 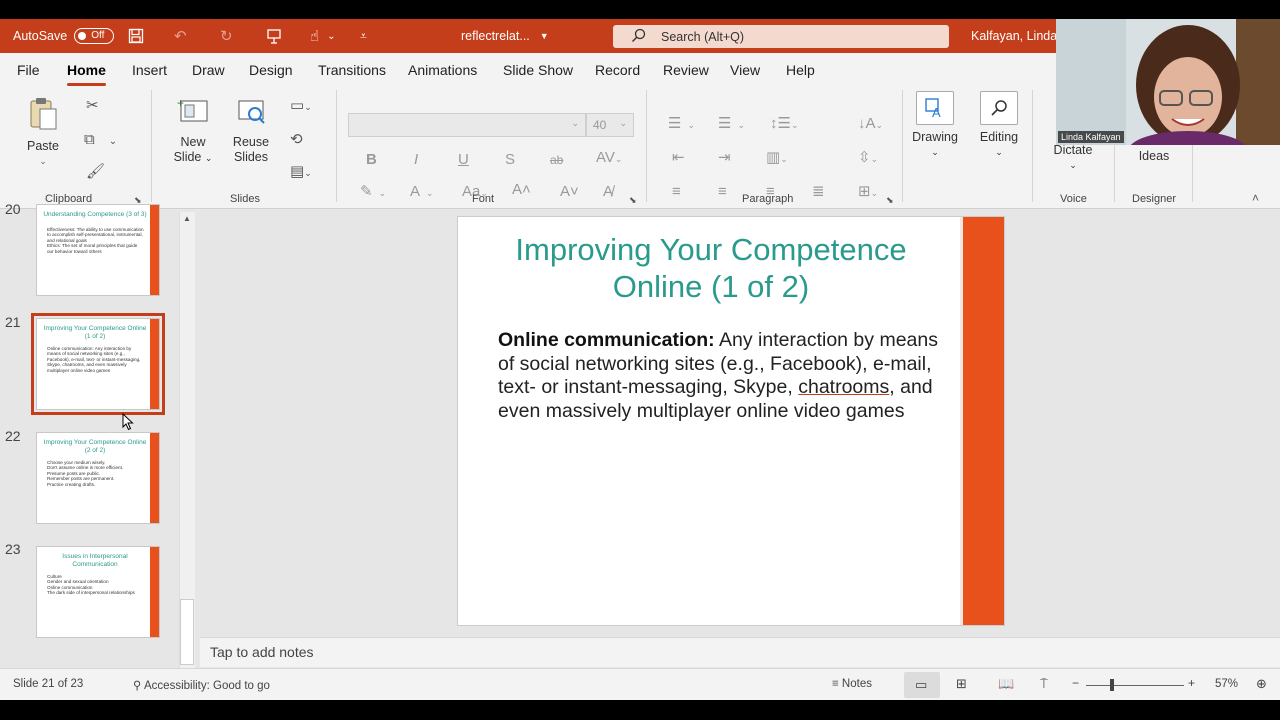 I want to click on align-left-icon: ≡, so click(x=676, y=192).